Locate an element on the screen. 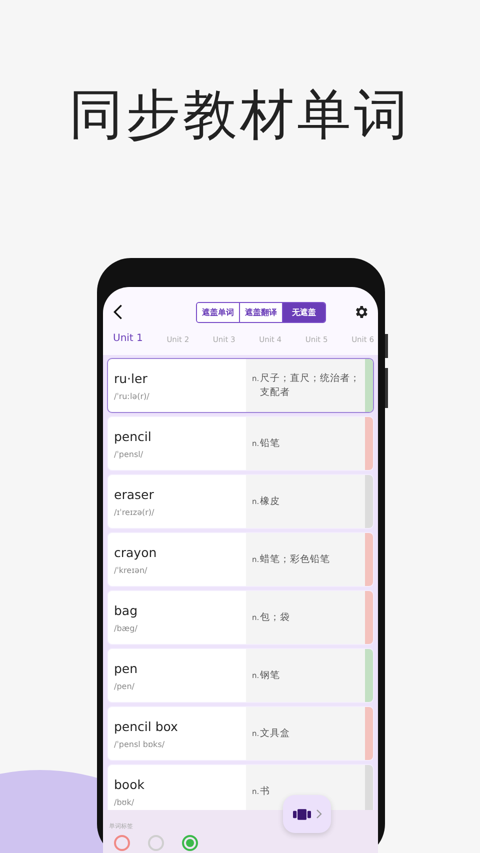 This screenshot has width=480, height=853. phonetic-text: /ˈkreɪən/ is located at coordinates (131, 570).